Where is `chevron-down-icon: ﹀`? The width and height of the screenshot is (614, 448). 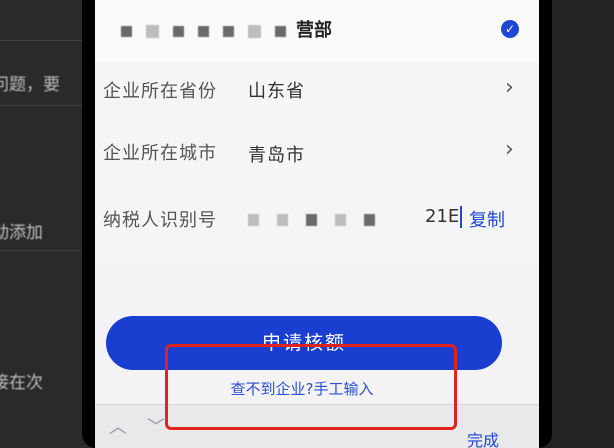 chevron-down-icon: ﹀ is located at coordinates (156, 426).